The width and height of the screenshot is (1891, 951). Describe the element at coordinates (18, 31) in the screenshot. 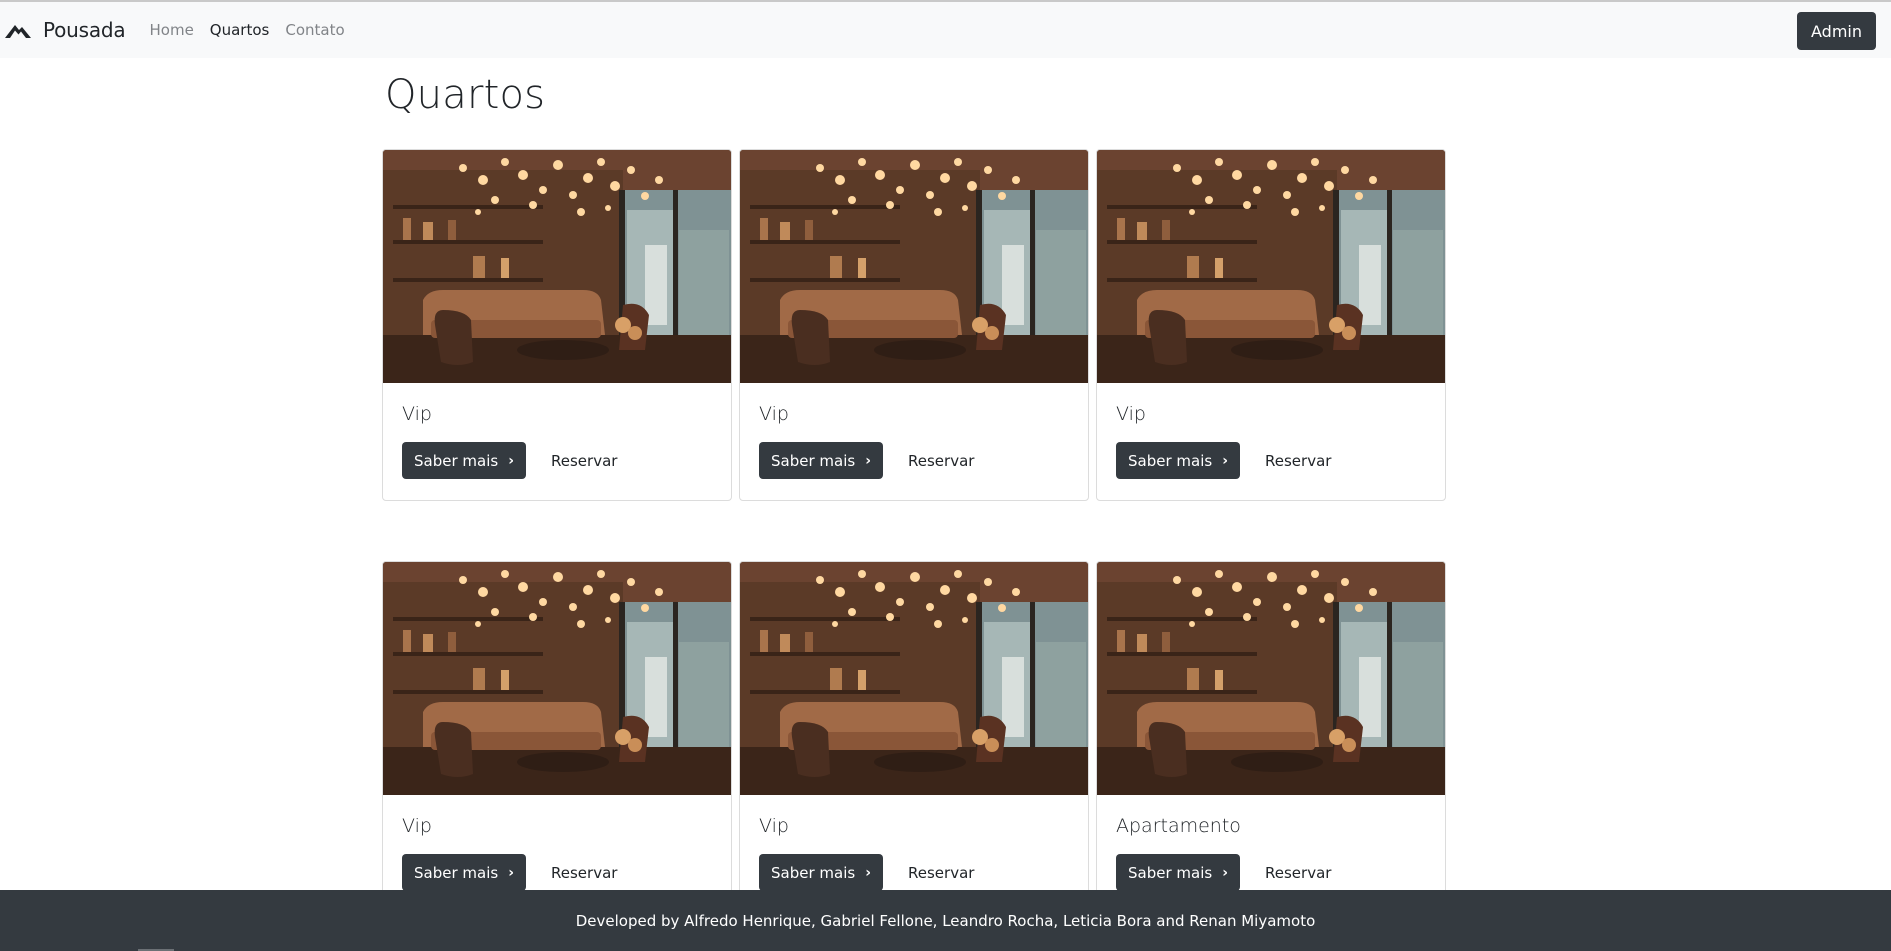

I see `mountain-logo-icon` at that location.